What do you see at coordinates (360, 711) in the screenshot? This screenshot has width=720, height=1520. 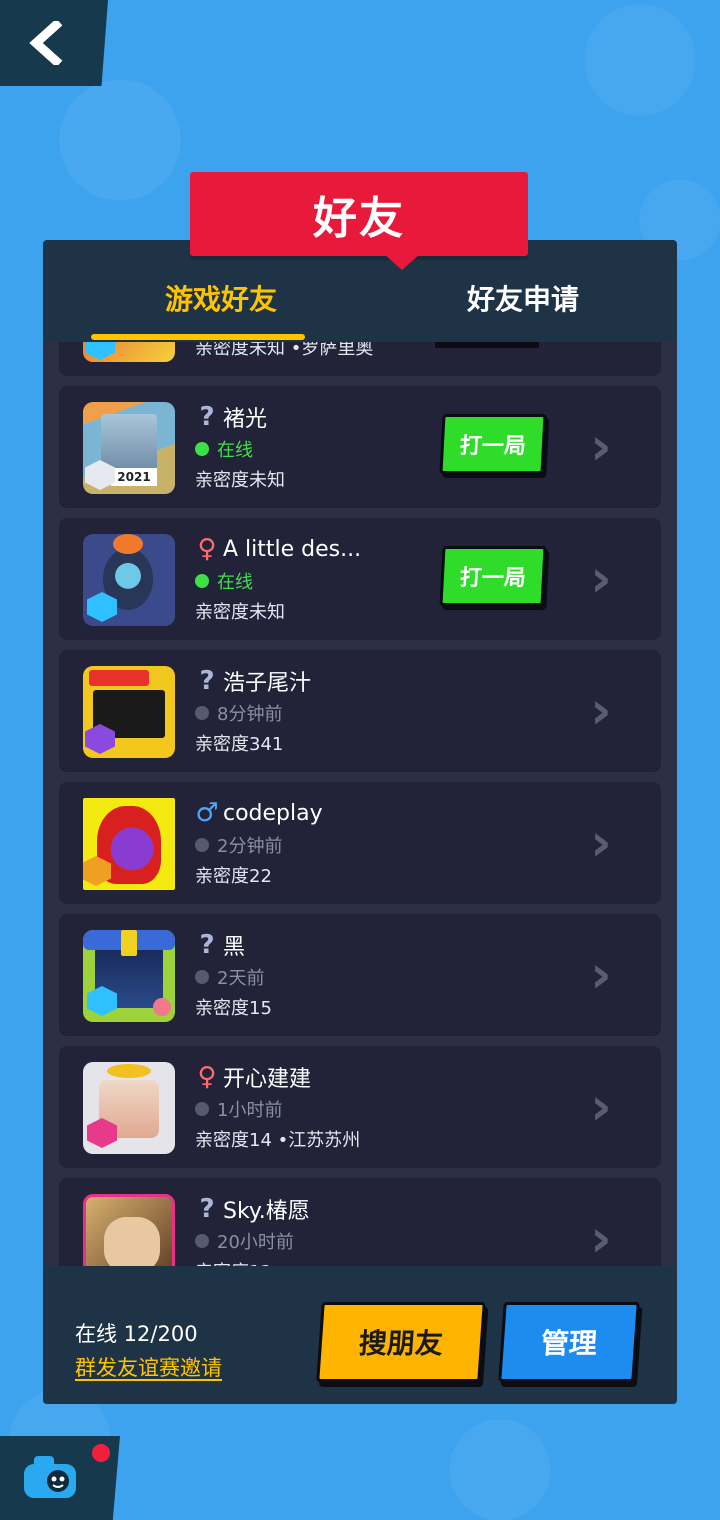 I see `friend-card: ? 浩子尾汁 8分钟前 亲密度341 ›` at bounding box center [360, 711].